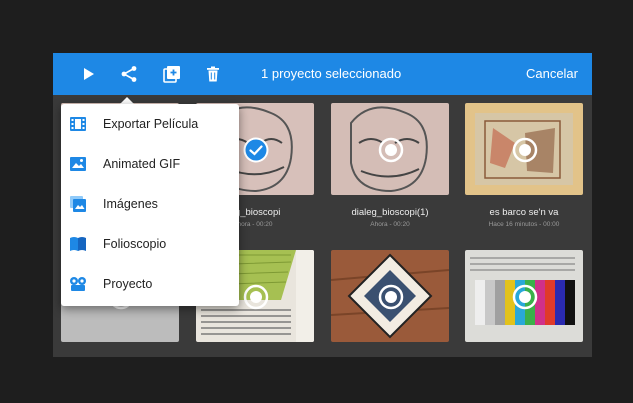  Describe the element at coordinates (78, 164) in the screenshot. I see `image-icon` at that location.